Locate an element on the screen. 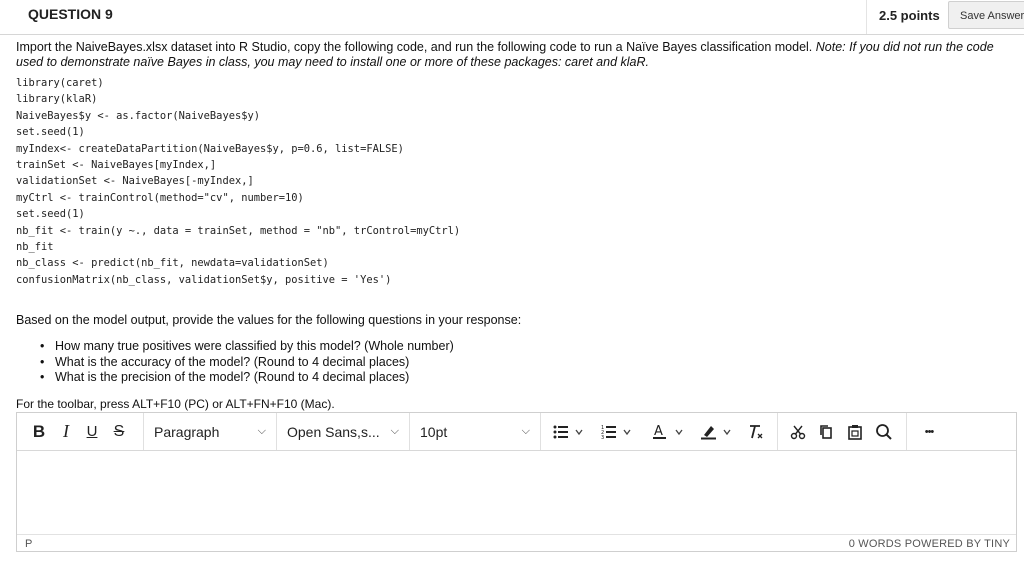 Image resolution: width=1024 pixels, height=563 pixels. copy-icon is located at coordinates (826, 431).